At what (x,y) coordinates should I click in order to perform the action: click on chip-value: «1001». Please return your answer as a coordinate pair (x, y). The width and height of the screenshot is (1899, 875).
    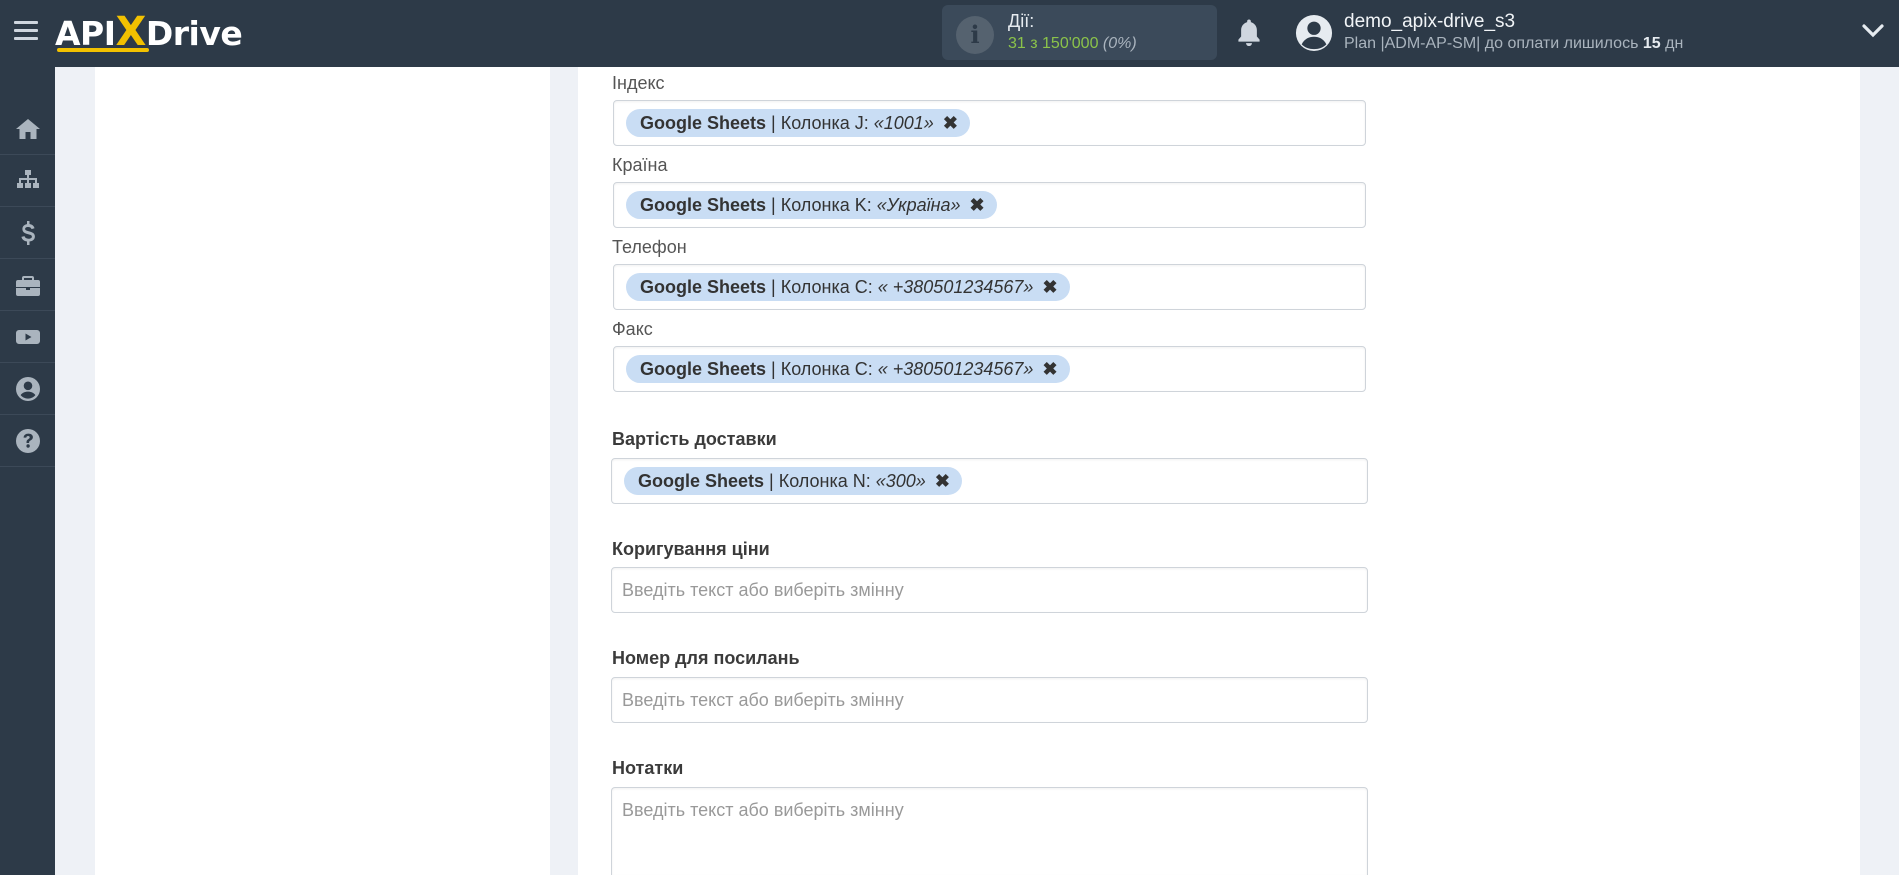
    Looking at the image, I should click on (903, 123).